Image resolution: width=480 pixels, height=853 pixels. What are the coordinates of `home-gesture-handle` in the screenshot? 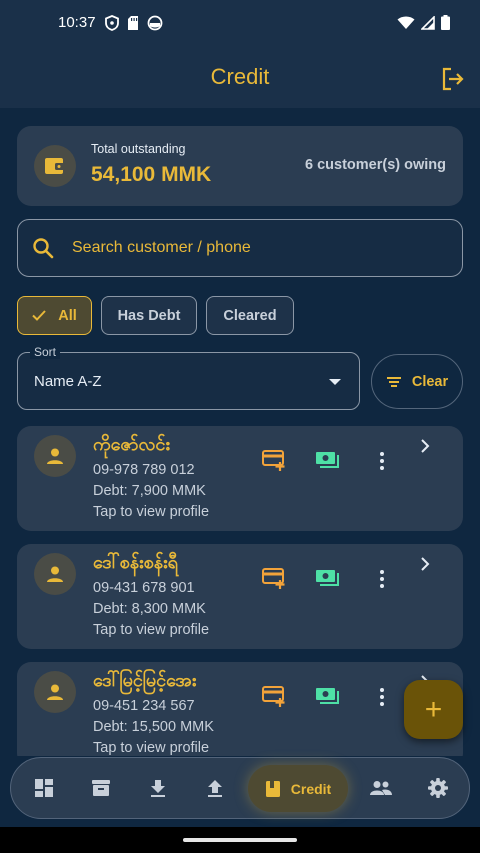 It's located at (240, 840).